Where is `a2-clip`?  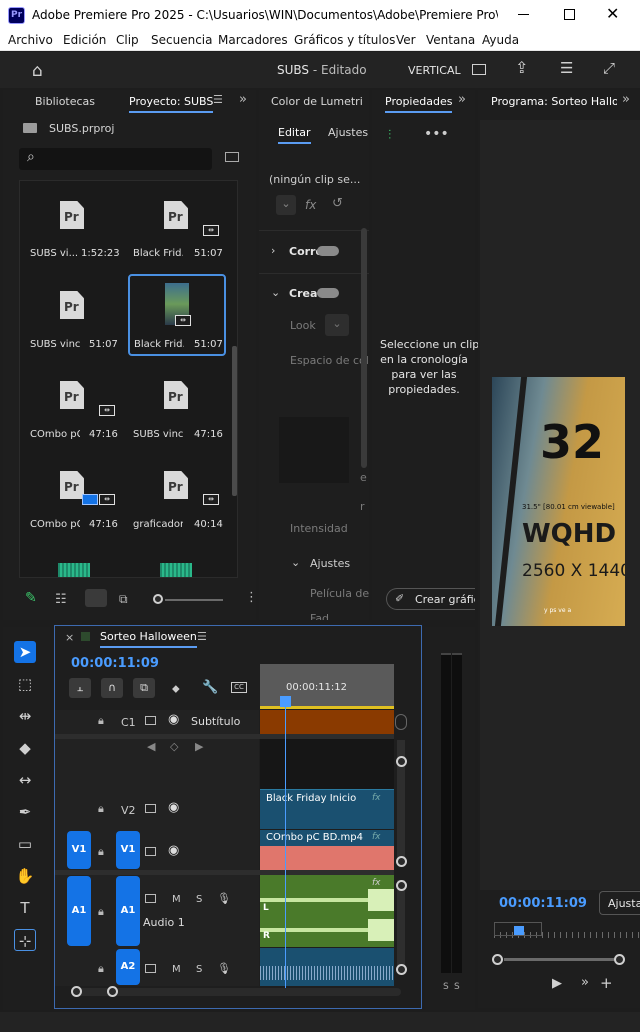
a2-clip is located at coordinates (327, 967).